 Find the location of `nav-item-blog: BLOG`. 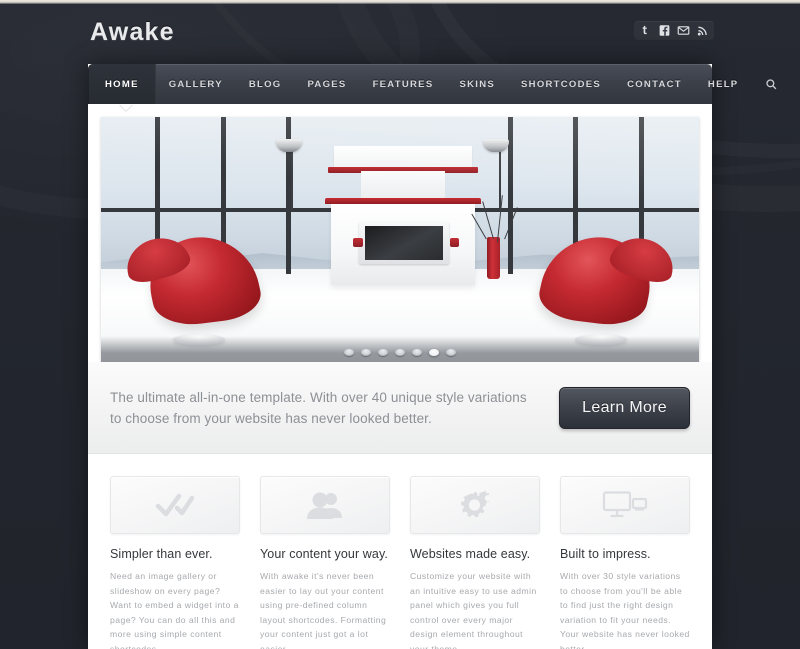

nav-item-blog: BLOG is located at coordinates (265, 84).